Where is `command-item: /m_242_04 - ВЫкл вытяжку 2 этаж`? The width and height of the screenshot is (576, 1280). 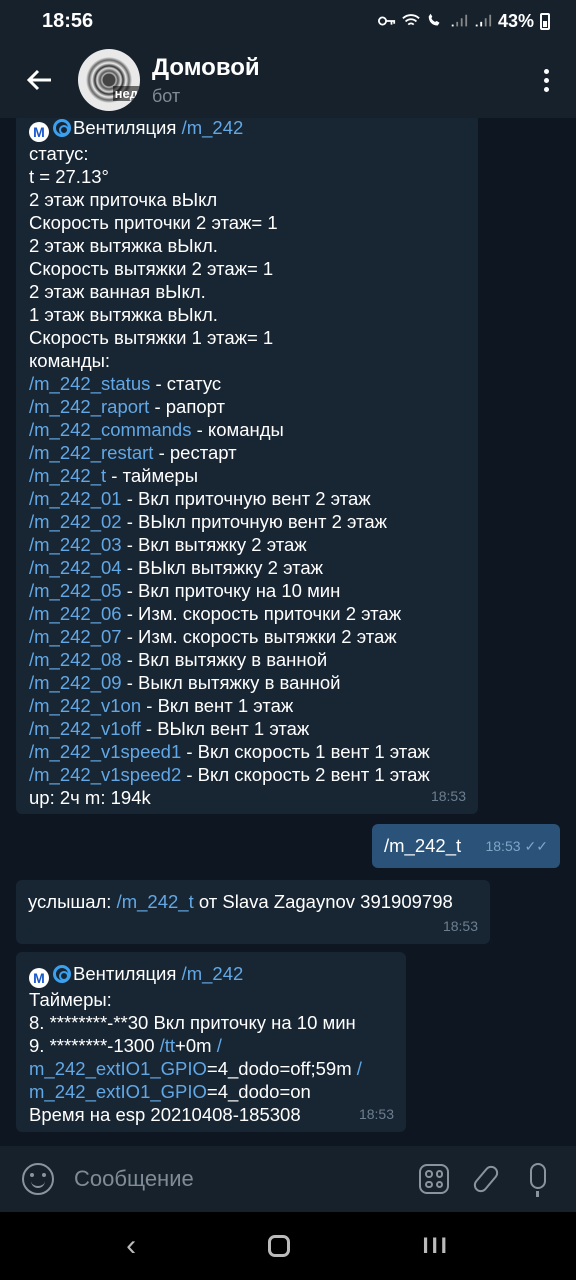 command-item: /m_242_04 - ВЫкл вытяжку 2 этаж is located at coordinates (247, 567).